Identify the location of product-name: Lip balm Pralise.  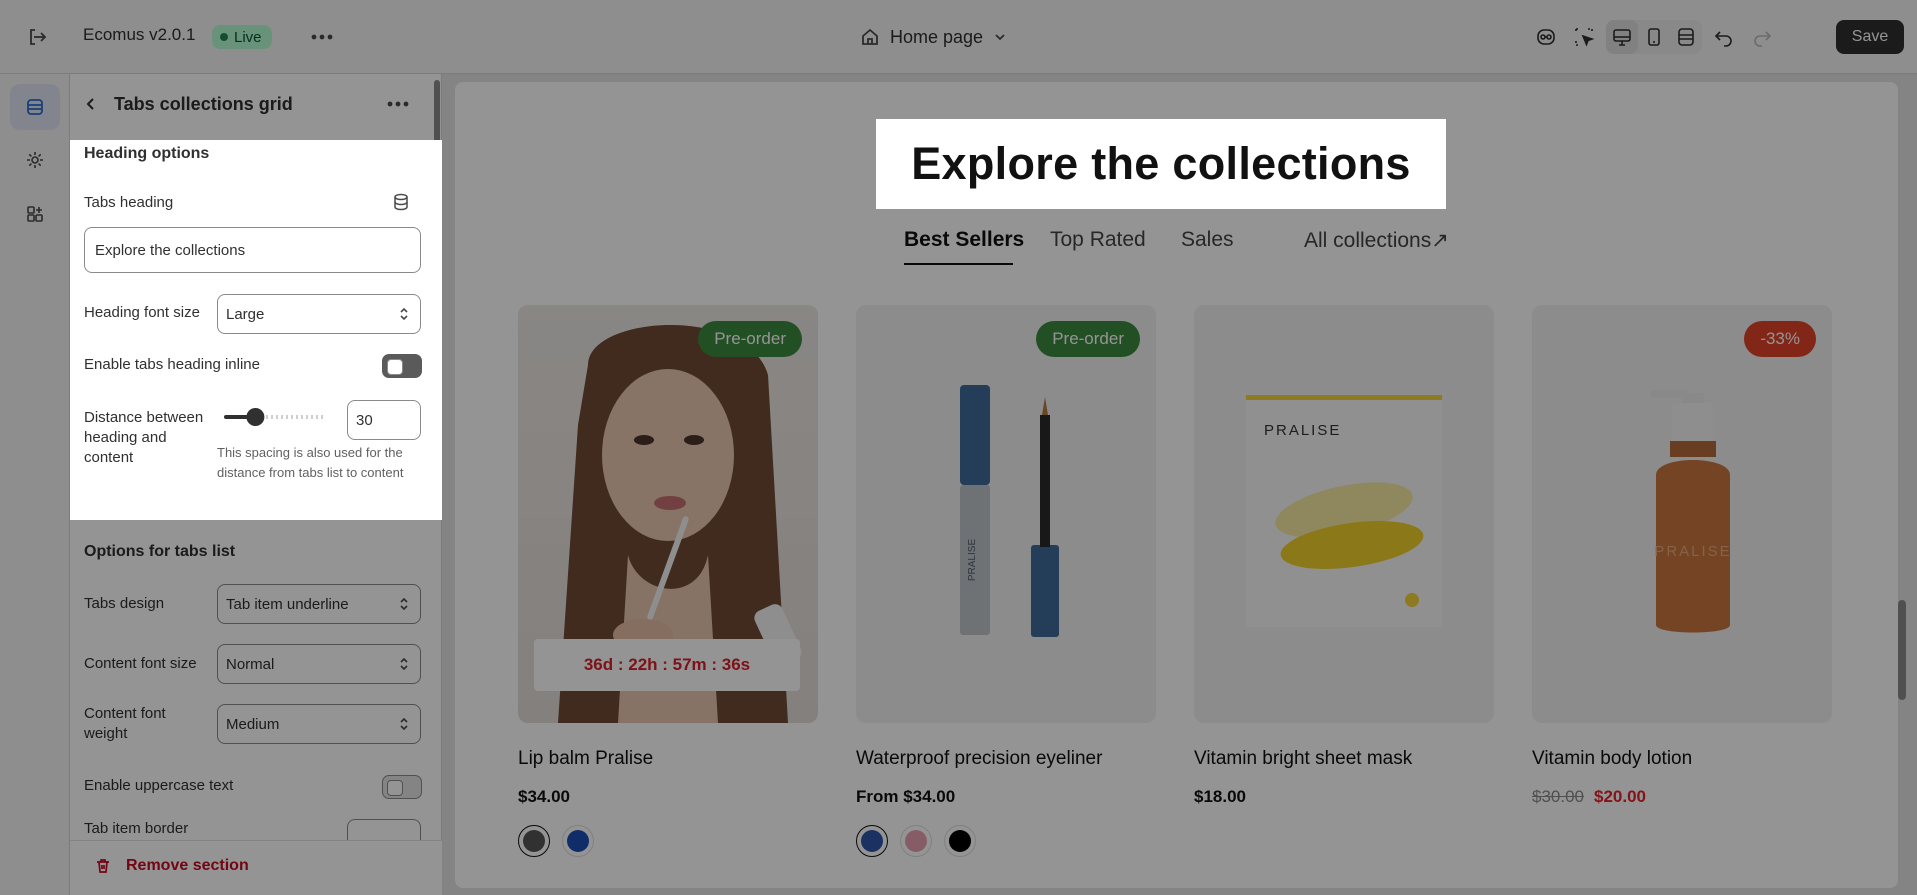
(585, 759).